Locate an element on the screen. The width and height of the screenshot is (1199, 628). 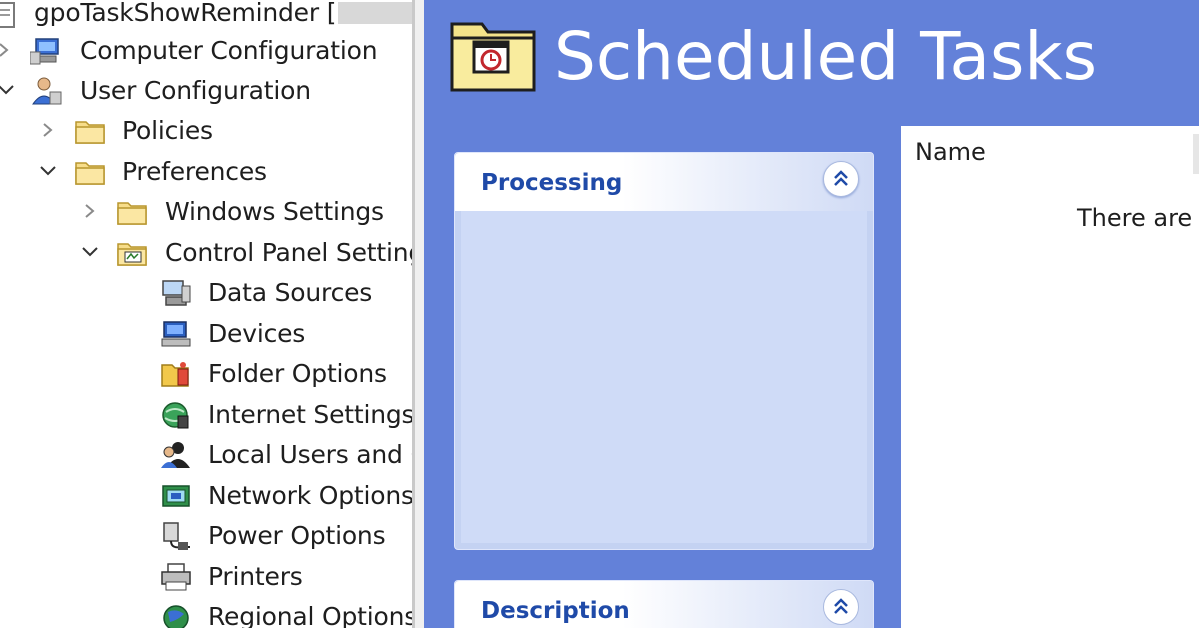
tree-item-label: Data Sources is located at coordinates (290, 292).